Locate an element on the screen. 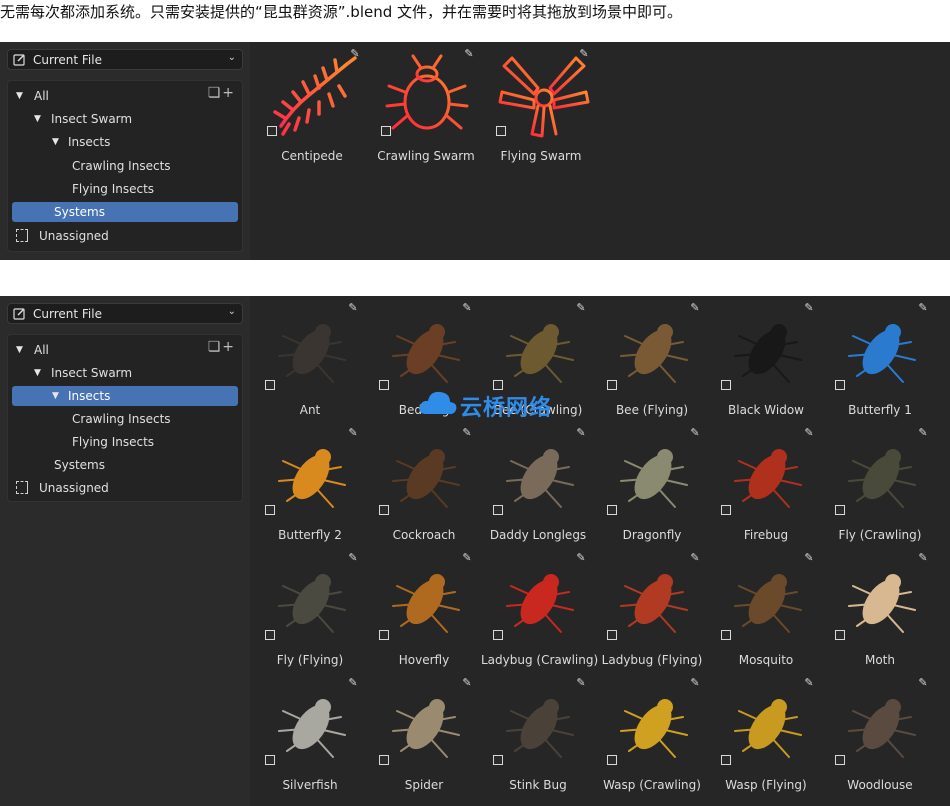 This screenshot has height=806, width=950. asset-tile: ✎ Ladybug (Flying) is located at coordinates (652, 608).